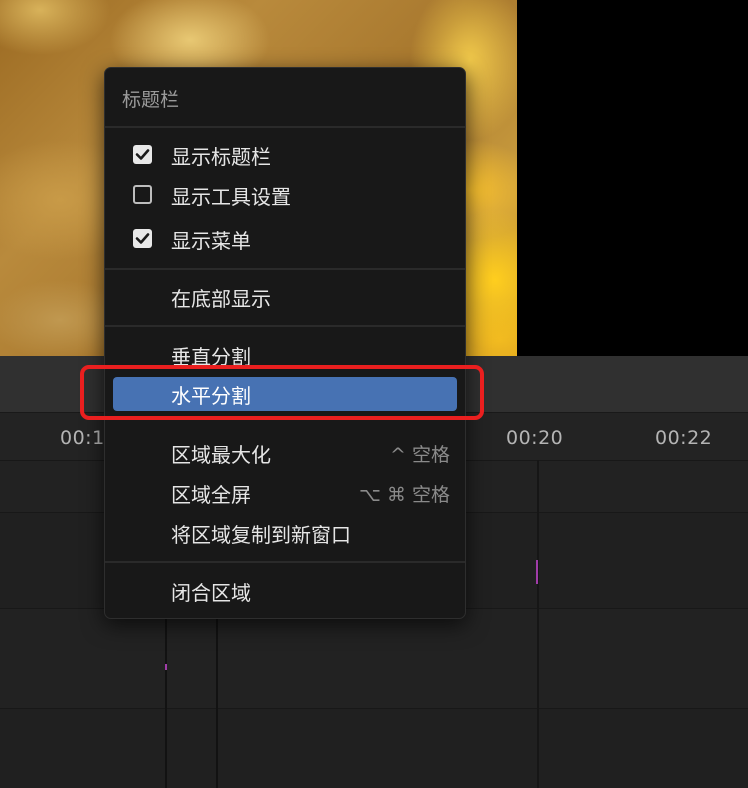 The height and width of the screenshot is (788, 748). I want to click on menu-item-label: 将区域复制到新窗口, so click(261, 535).